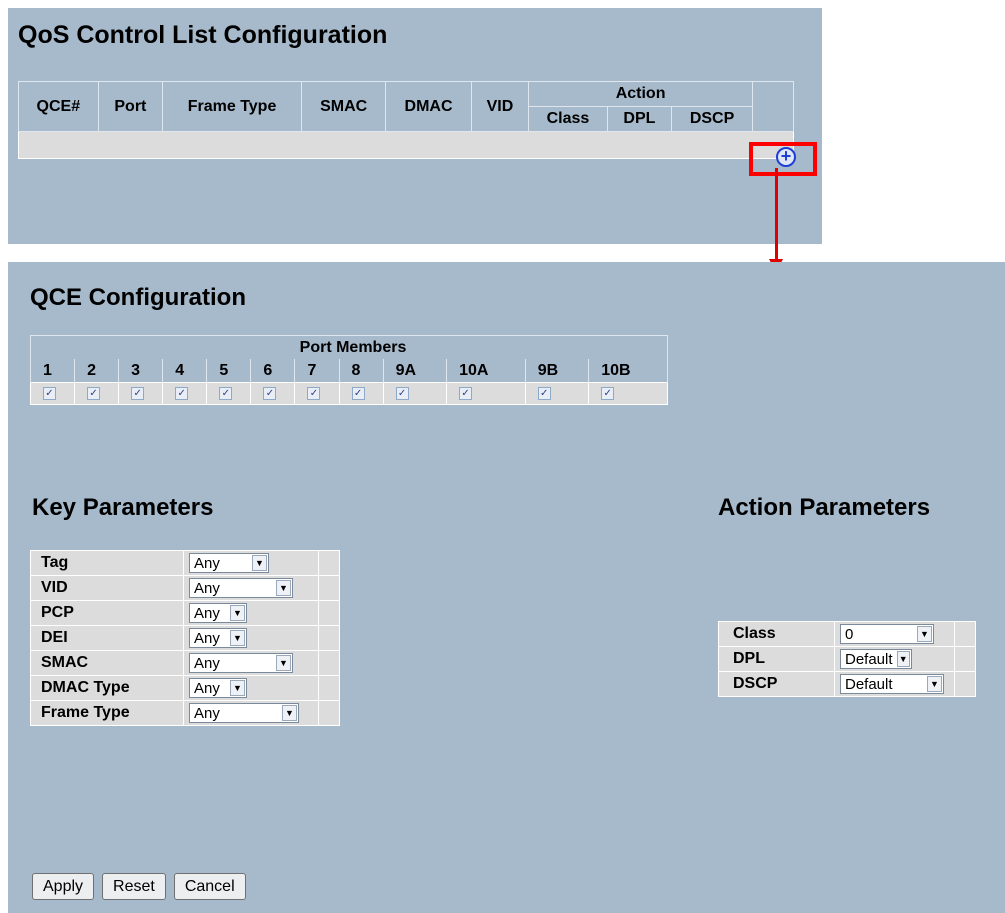 The image size is (1005, 913). Describe the element at coordinates (712, 119) in the screenshot. I see `col-action-dscp: DSCP` at that location.